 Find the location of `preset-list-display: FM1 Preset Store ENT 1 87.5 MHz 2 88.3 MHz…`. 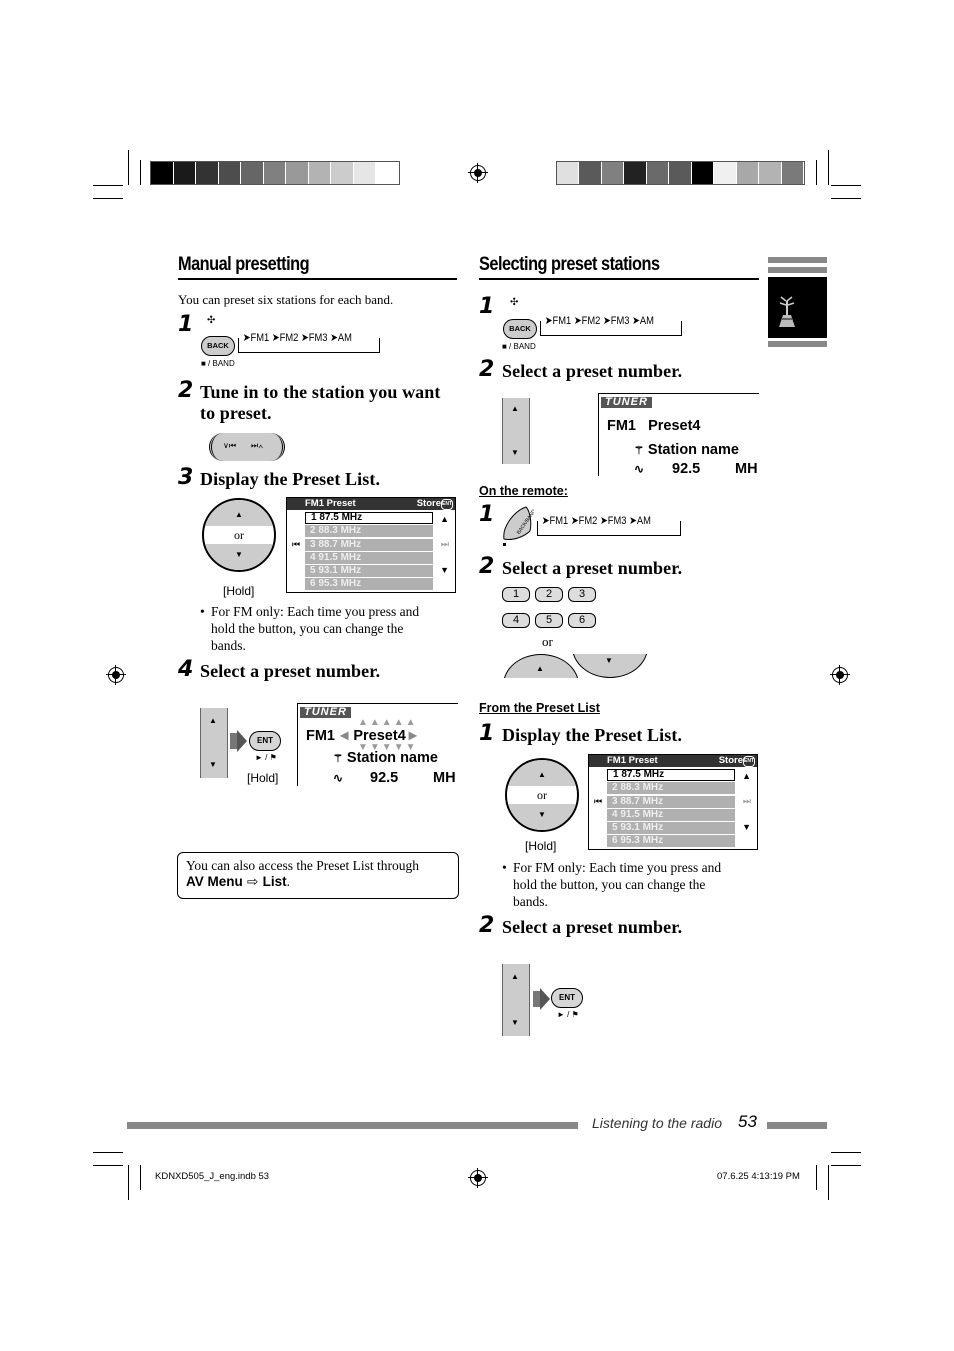

preset-list-display: FM1 Preset Store ENT 1 87.5 MHz 2 88.3 MHz… is located at coordinates (371, 545).